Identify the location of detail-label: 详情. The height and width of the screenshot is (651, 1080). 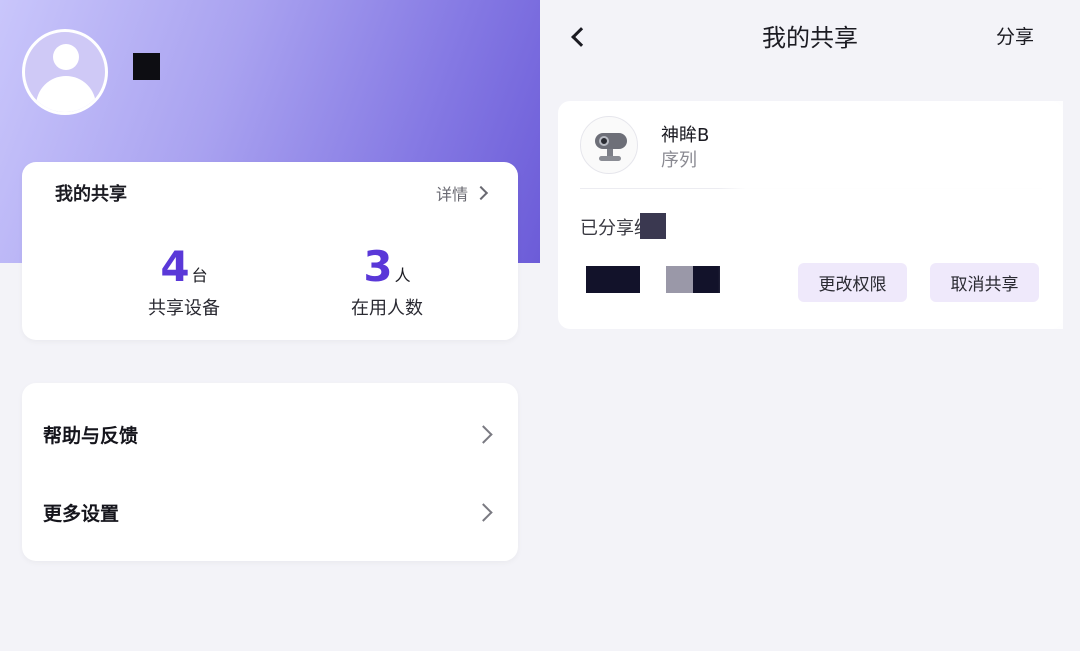
(451, 194).